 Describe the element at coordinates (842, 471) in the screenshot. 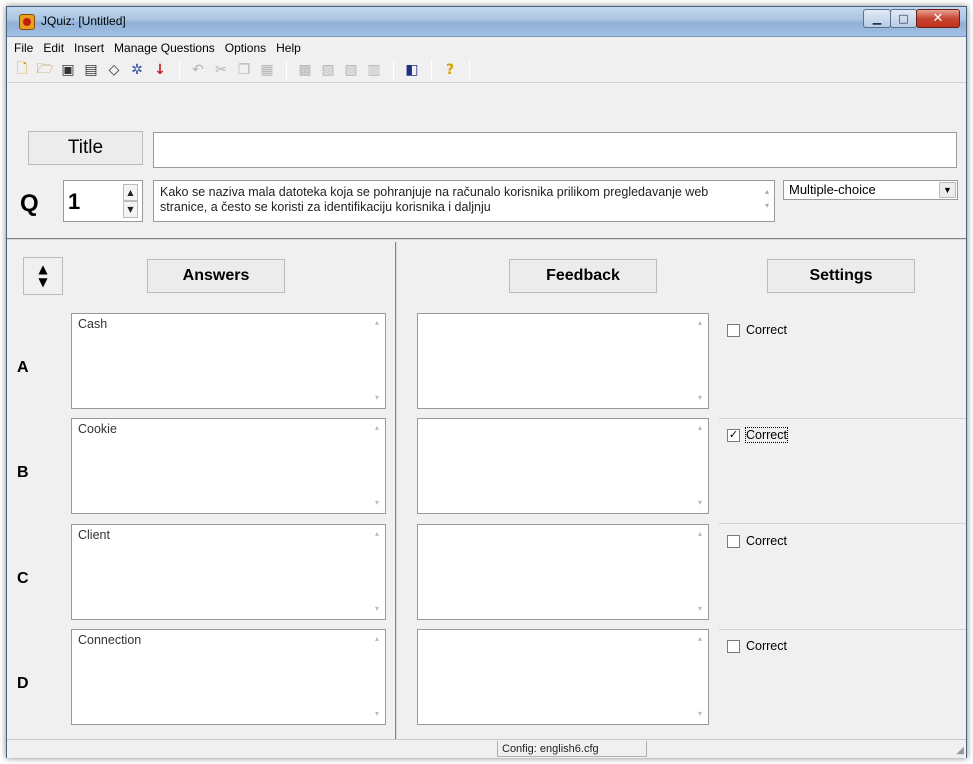

I see `settings-cell-b: ✓ Correct` at that location.